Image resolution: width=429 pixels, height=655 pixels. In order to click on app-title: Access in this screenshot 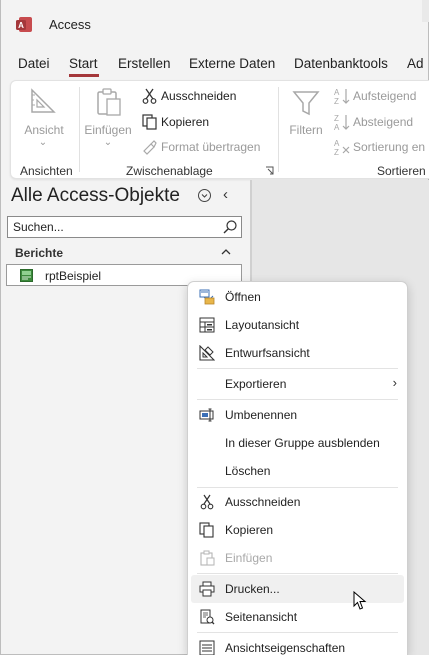, I will do `click(70, 24)`.